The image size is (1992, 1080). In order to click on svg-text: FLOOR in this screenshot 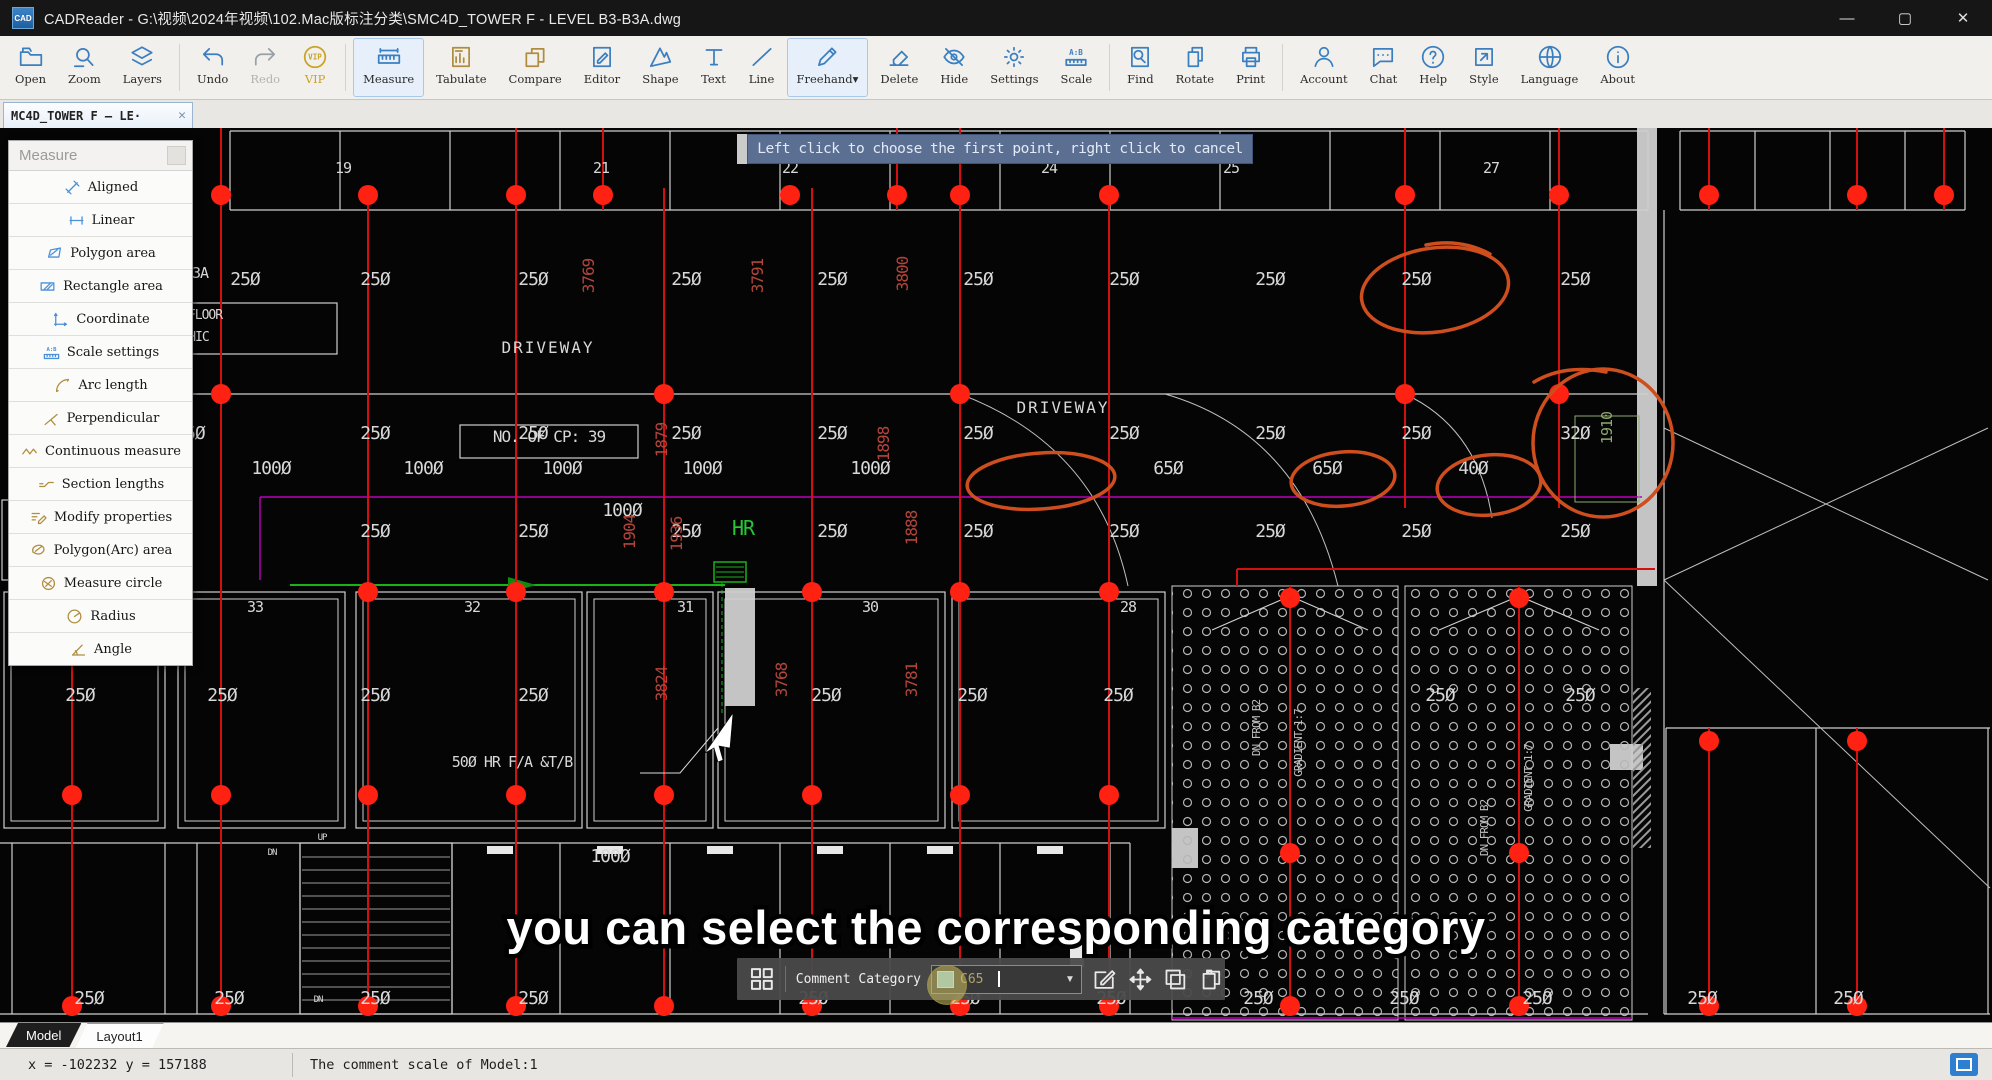, I will do `click(205, 315)`.